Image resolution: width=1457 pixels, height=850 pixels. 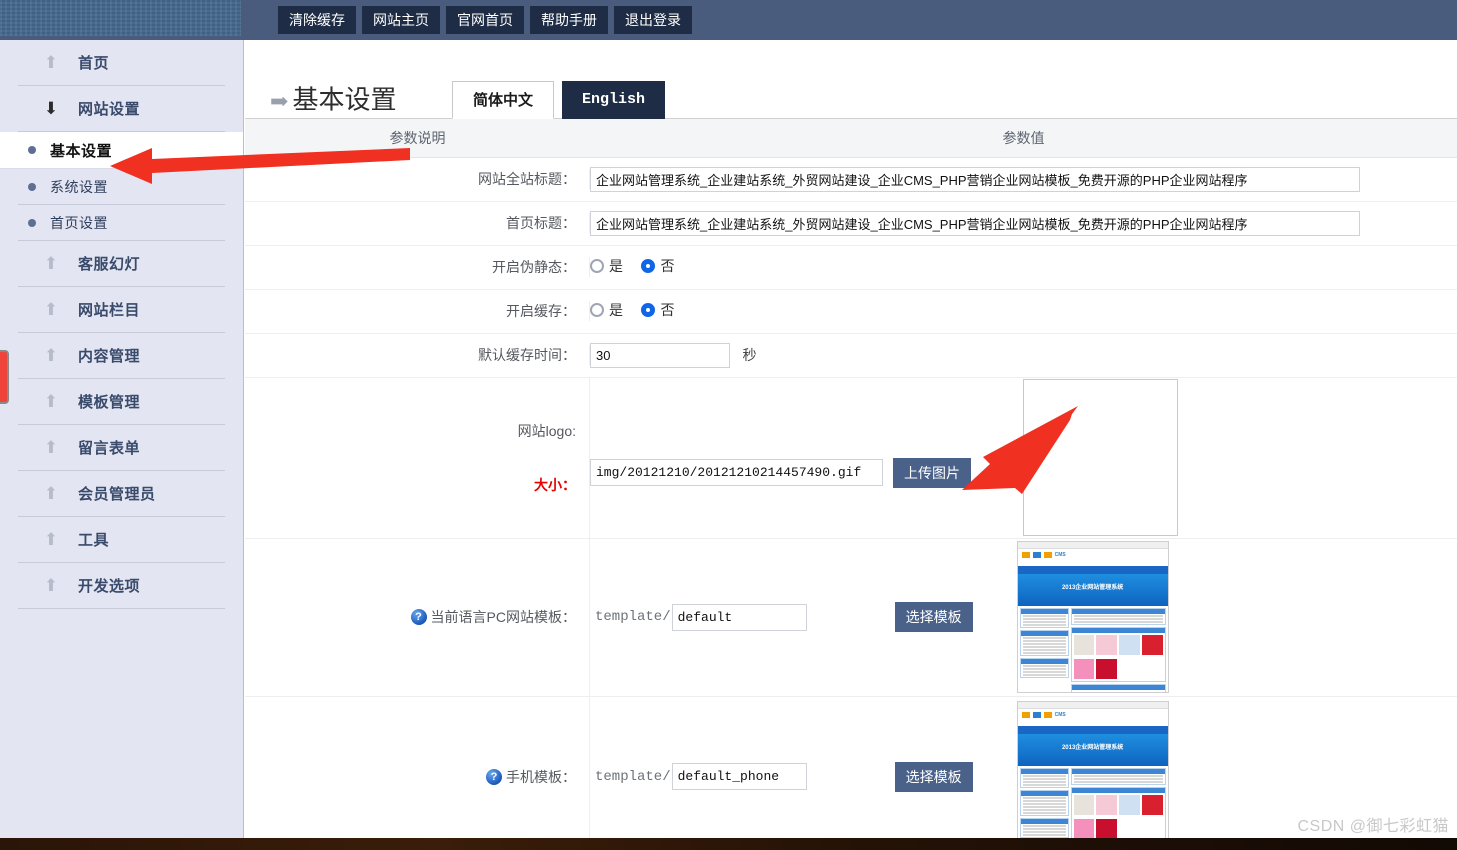 What do you see at coordinates (79, 222) in the screenshot?
I see `sidebar-item-label: 首页设置` at bounding box center [79, 222].